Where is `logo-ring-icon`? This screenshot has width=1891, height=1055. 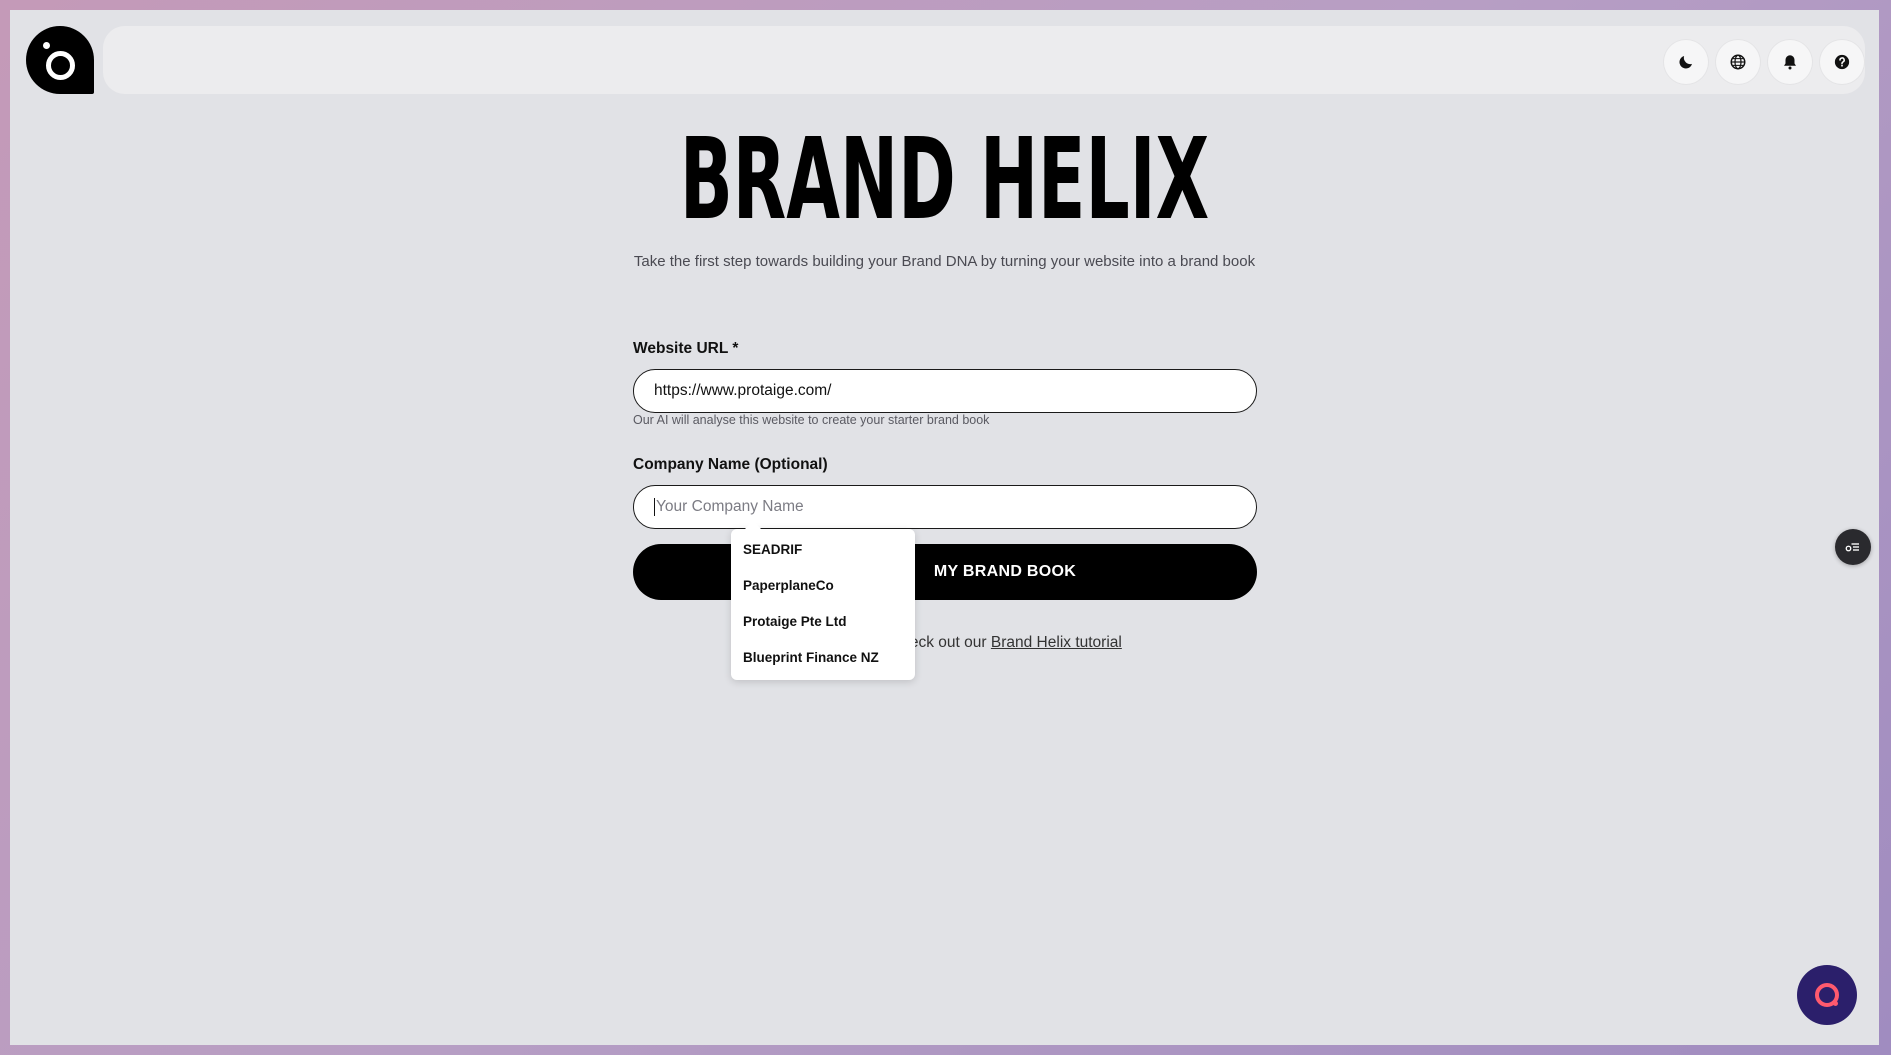 logo-ring-icon is located at coordinates (60, 65).